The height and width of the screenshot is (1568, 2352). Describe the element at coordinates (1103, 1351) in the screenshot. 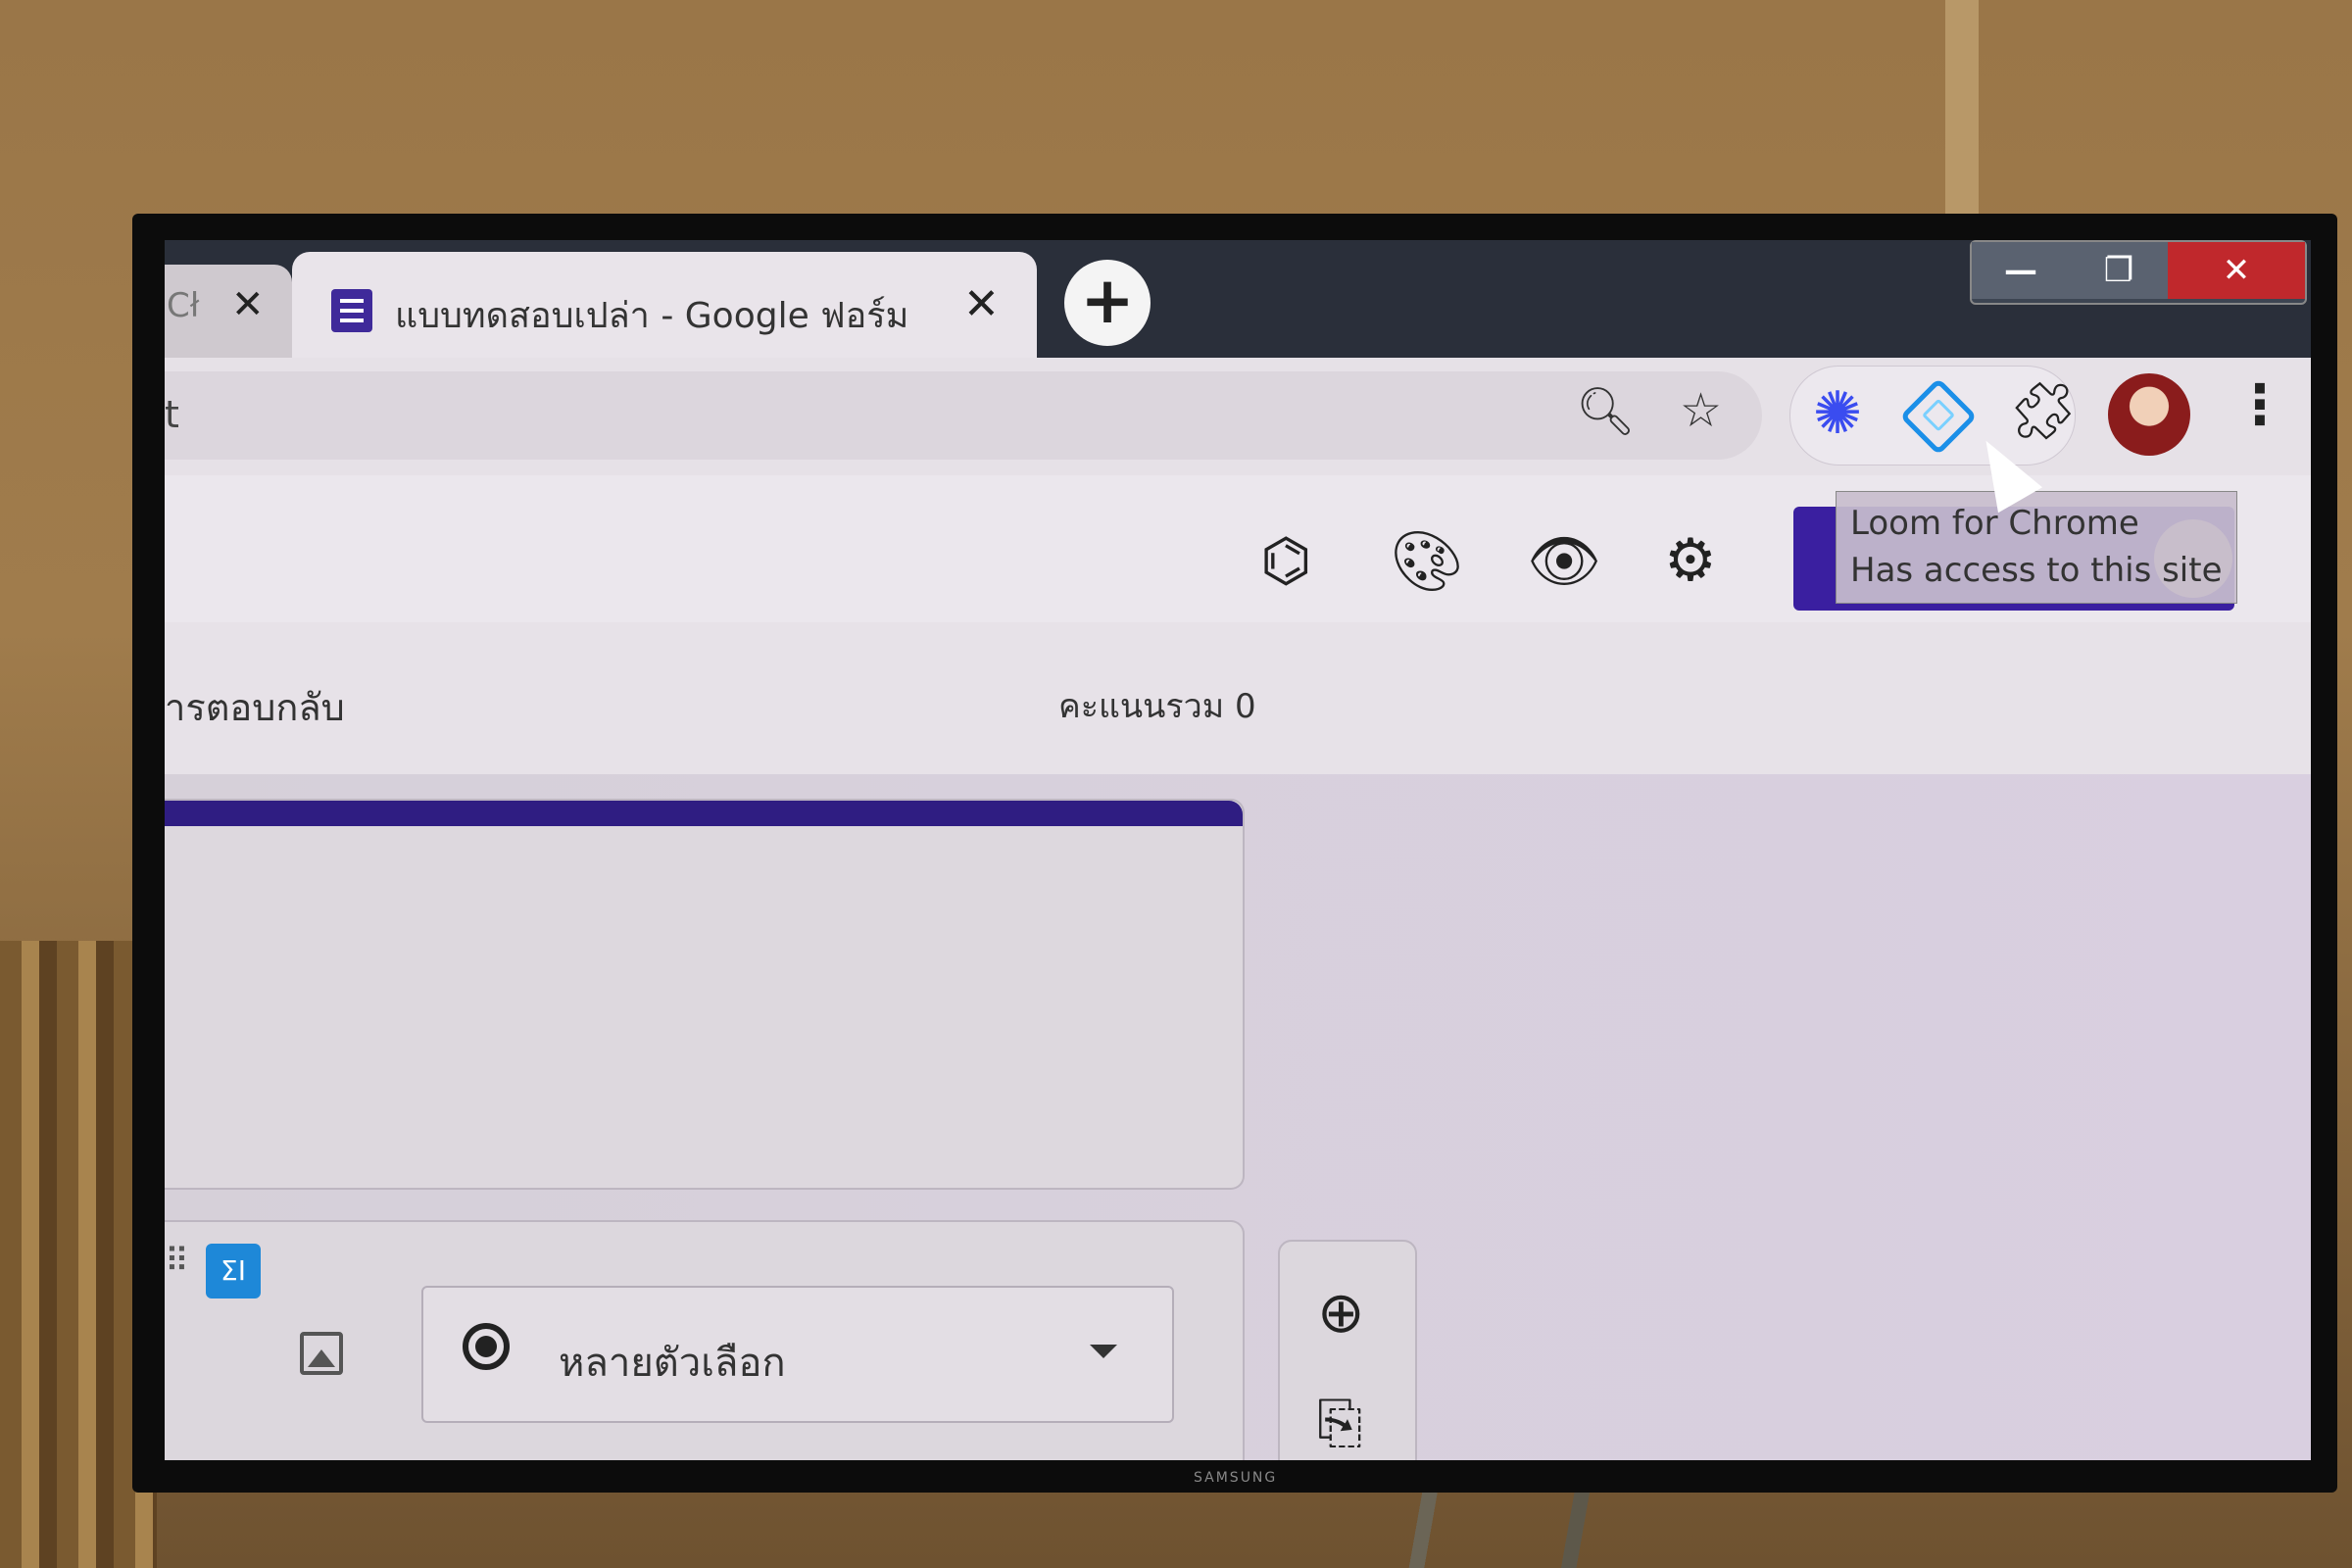

I see `chevron-down-icon` at that location.